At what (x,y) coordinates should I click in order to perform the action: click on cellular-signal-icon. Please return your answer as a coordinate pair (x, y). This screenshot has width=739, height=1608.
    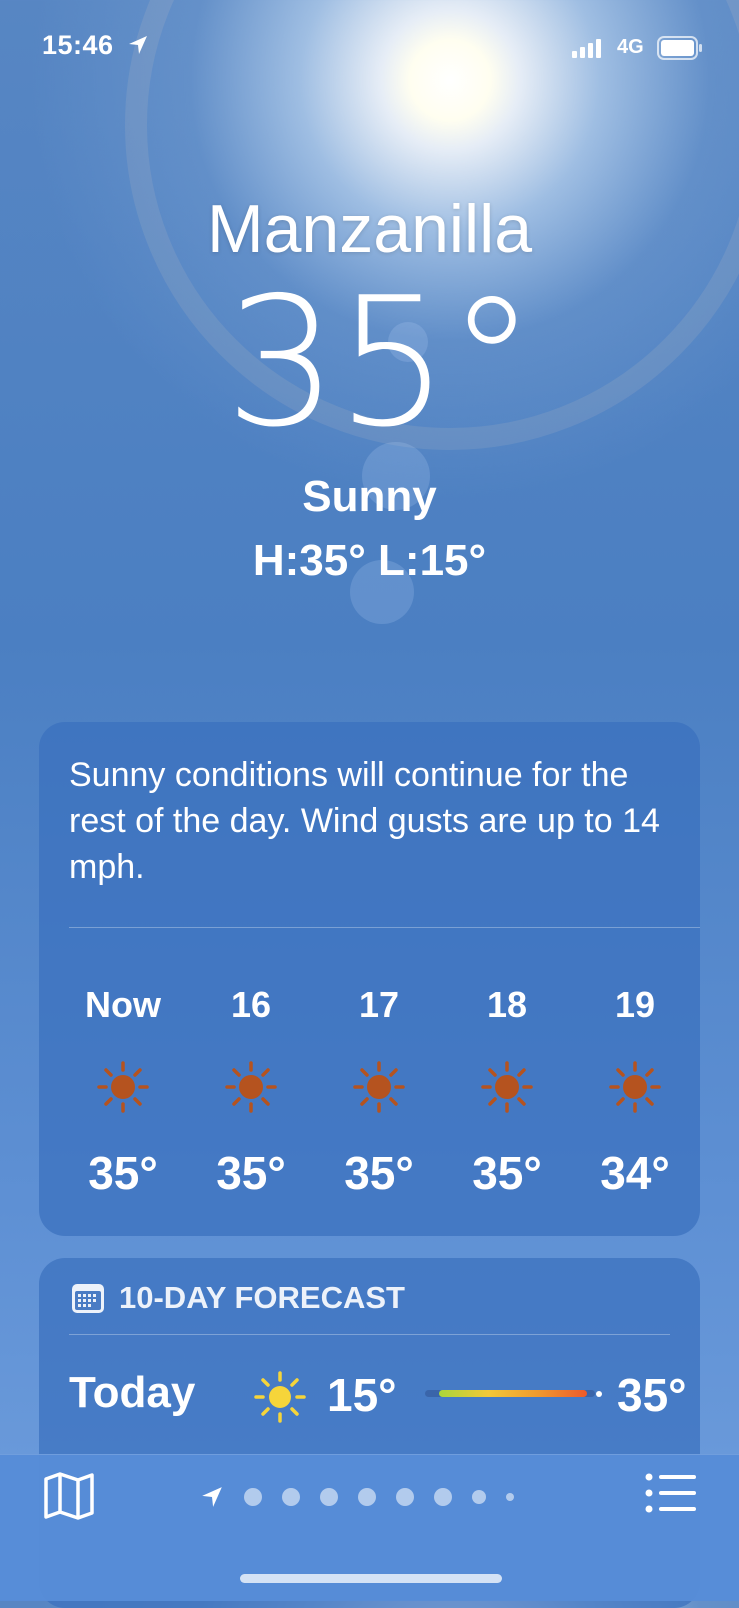
    Looking at the image, I should click on (588, 48).